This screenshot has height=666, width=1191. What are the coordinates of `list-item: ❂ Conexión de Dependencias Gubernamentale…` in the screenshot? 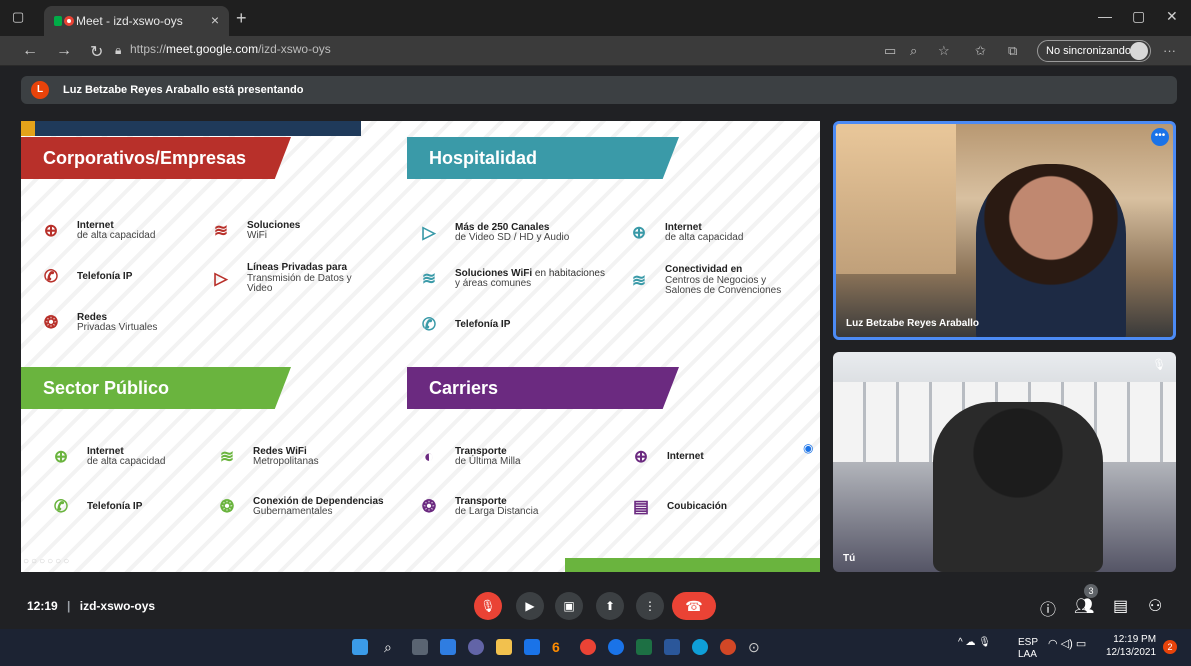 It's located at (298, 507).